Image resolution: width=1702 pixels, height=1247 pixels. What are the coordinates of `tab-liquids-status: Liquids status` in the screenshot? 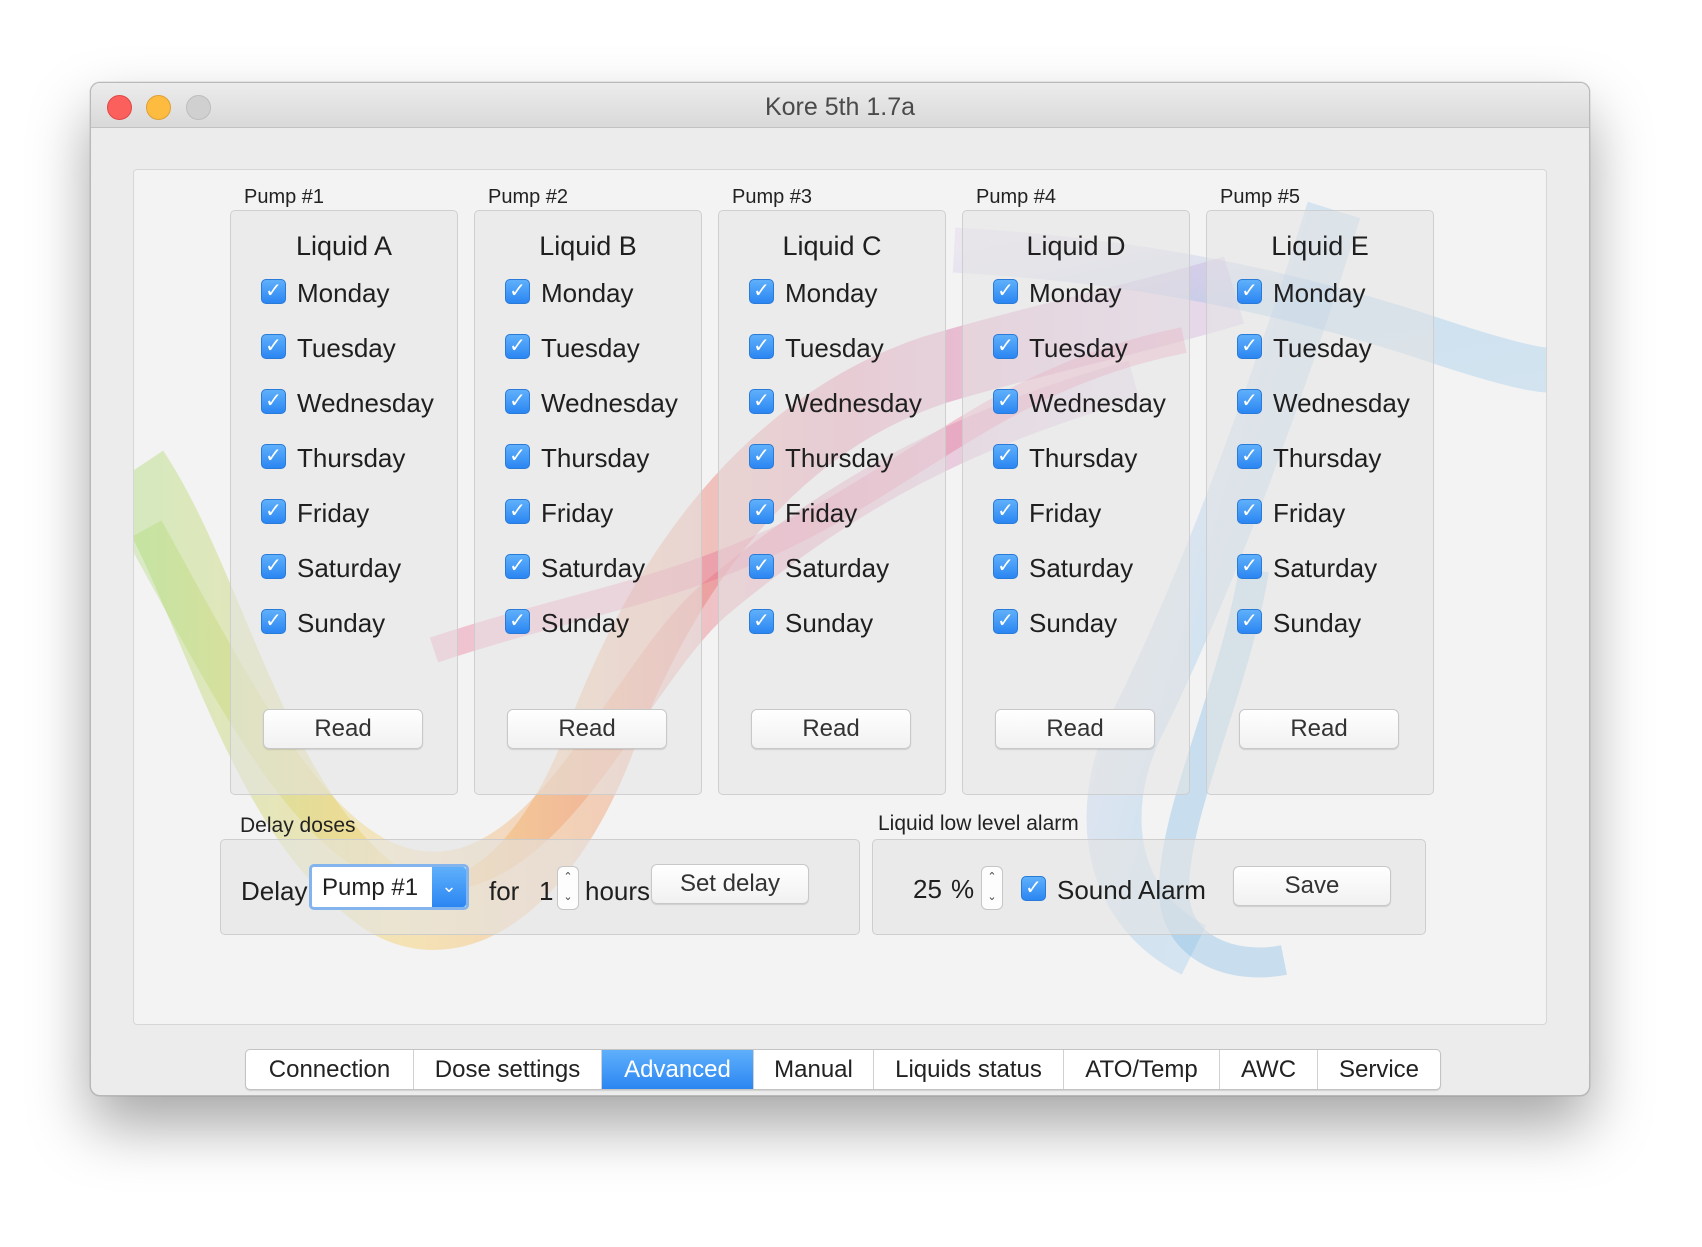 It's located at (969, 1069).